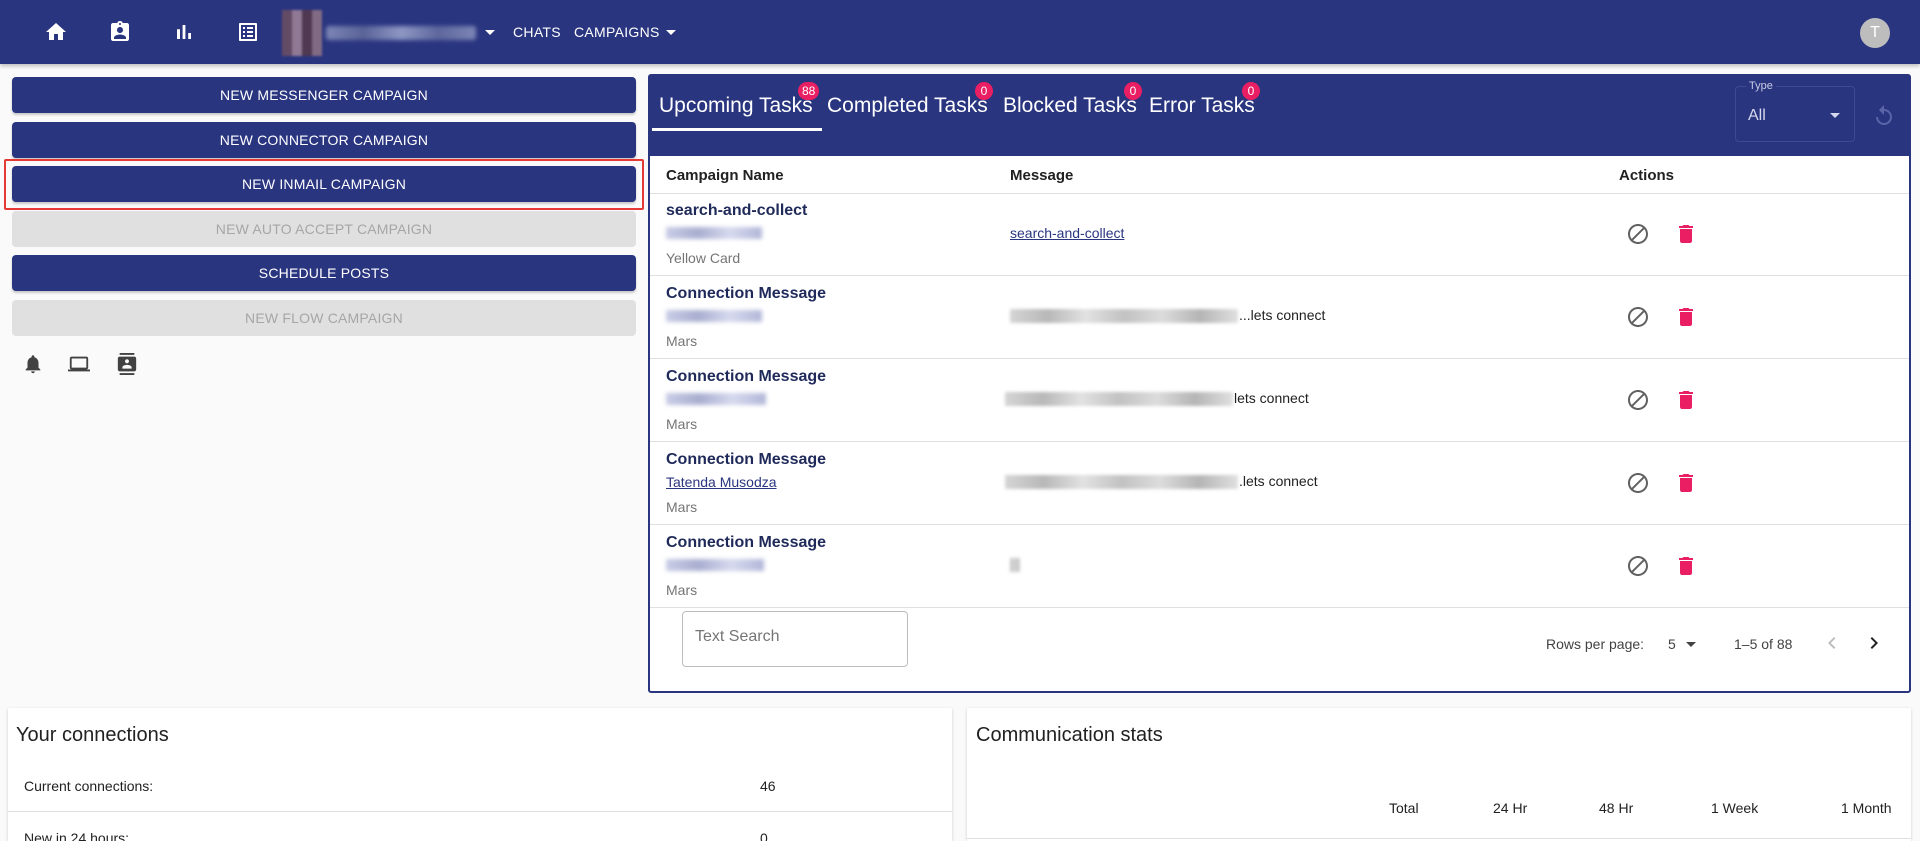 The image size is (1920, 841). What do you see at coordinates (324, 140) in the screenshot?
I see `new-connector-campaign-button: NEW CONNECTOR CAMPAIGN` at bounding box center [324, 140].